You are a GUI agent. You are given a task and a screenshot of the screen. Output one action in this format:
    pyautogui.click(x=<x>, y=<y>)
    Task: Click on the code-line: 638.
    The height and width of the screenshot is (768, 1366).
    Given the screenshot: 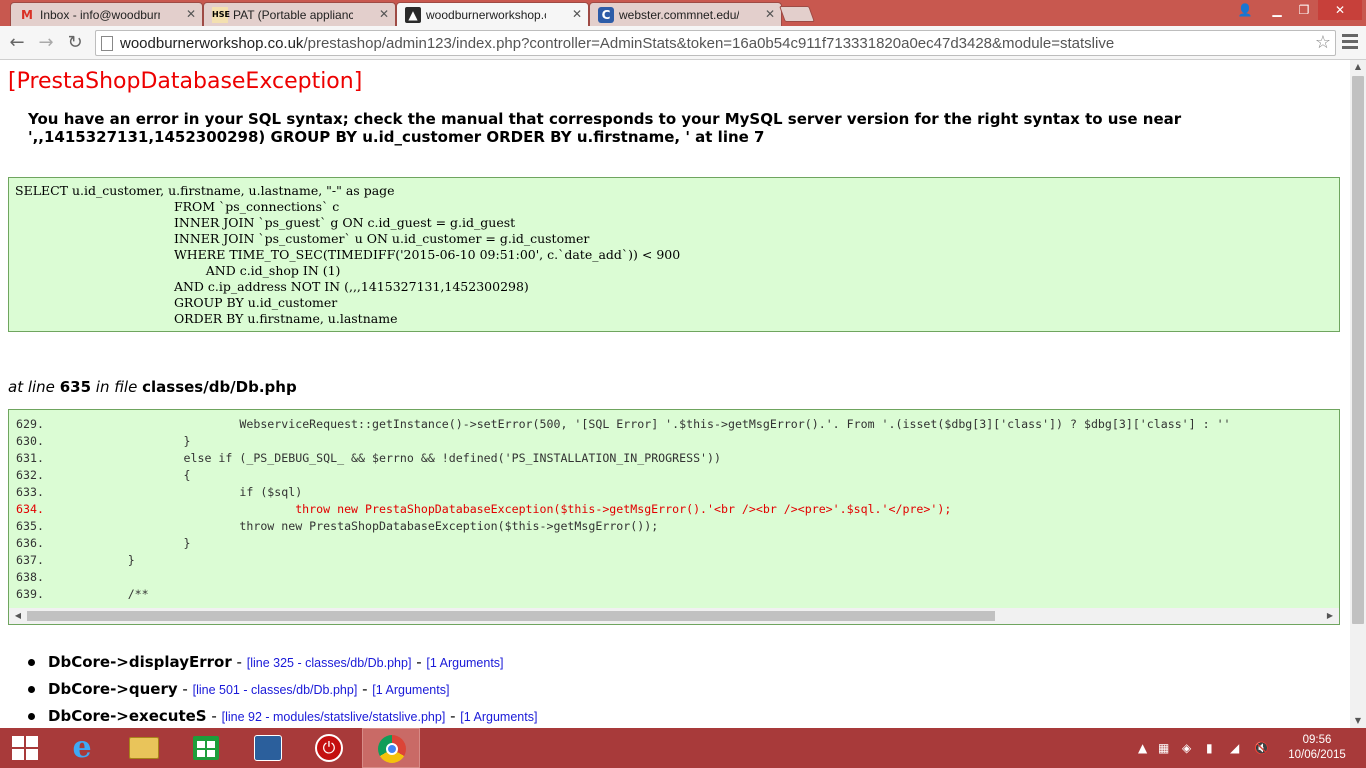 What is the action you would take?
    pyautogui.click(x=47, y=577)
    